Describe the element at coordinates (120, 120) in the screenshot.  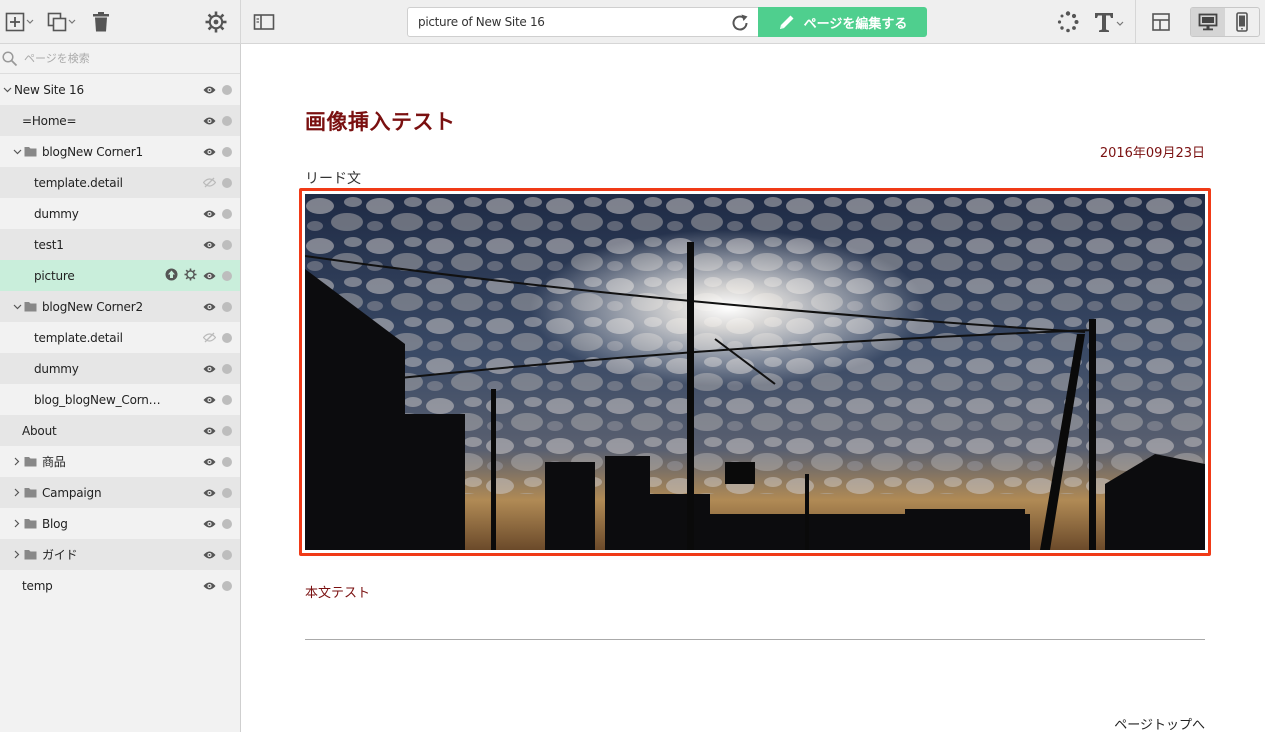
I see `sidebar-item-home: =Home=` at that location.